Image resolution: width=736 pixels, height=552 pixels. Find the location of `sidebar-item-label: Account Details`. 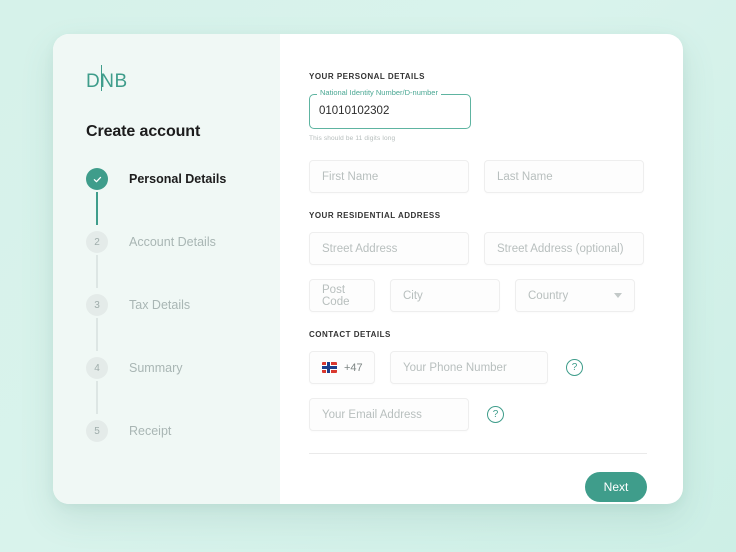

sidebar-item-label: Account Details is located at coordinates (172, 242).